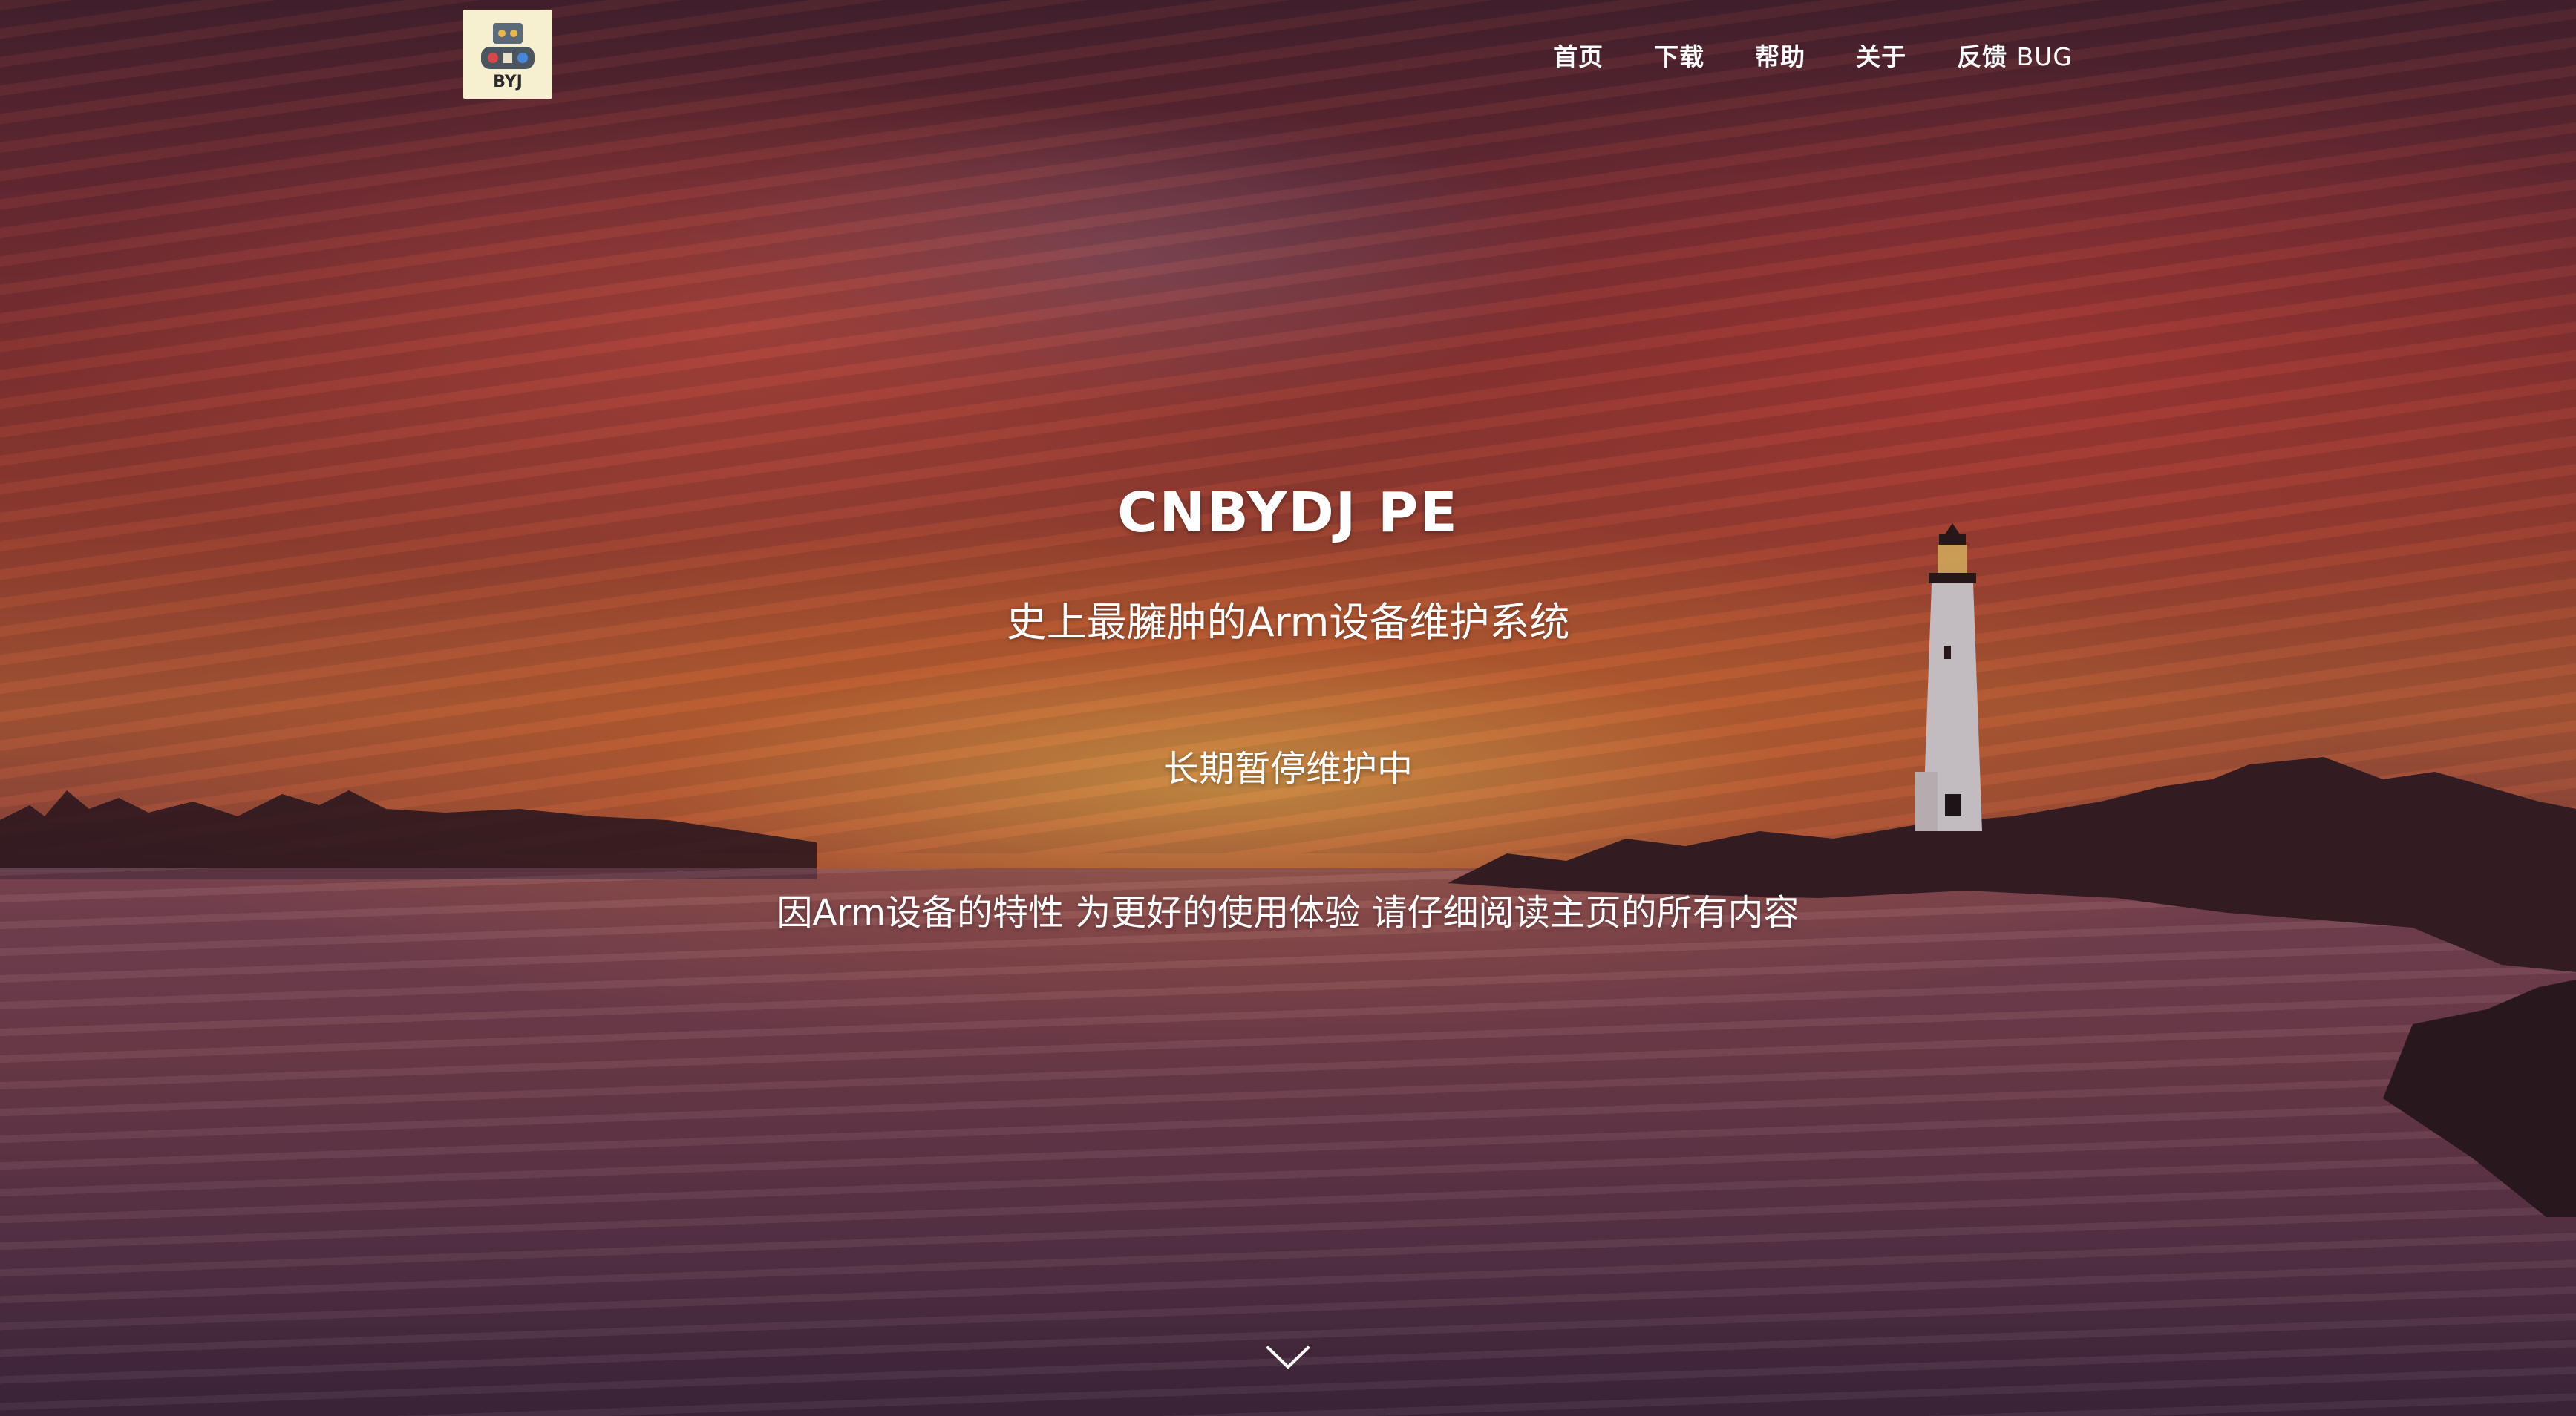 The height and width of the screenshot is (1416, 2576). Describe the element at coordinates (2044, 56) in the screenshot. I see `nav-item-feedback-suffix: BUG` at that location.